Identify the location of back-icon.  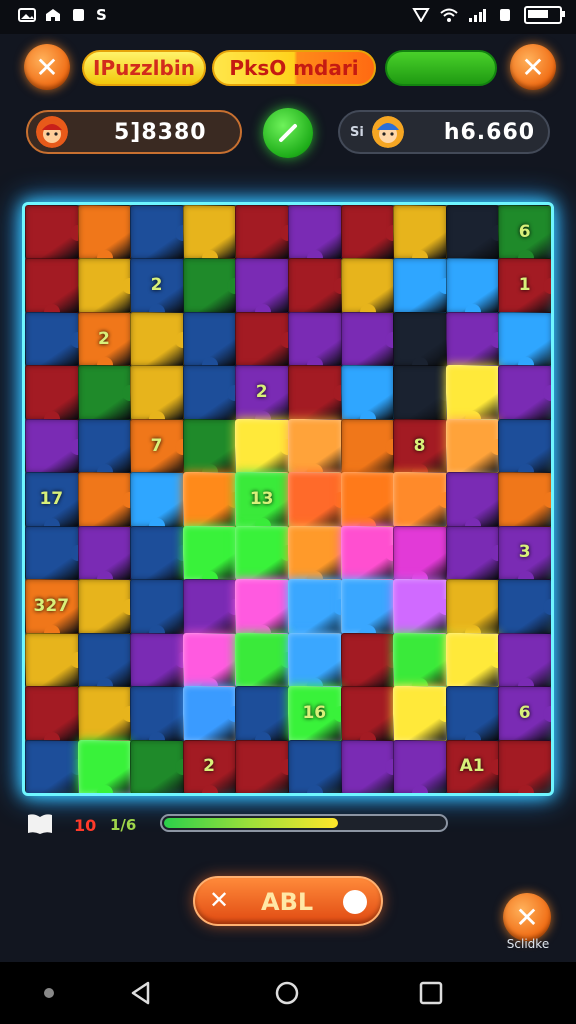
(141, 993).